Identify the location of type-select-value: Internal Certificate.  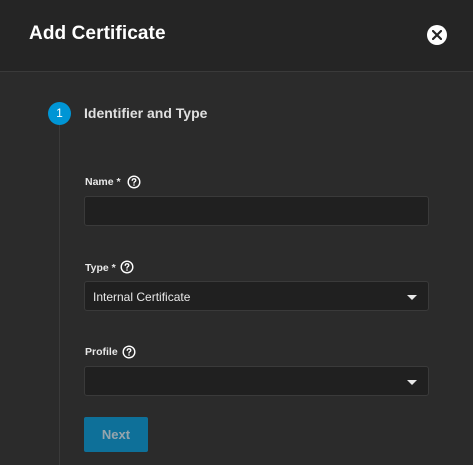
(142, 297).